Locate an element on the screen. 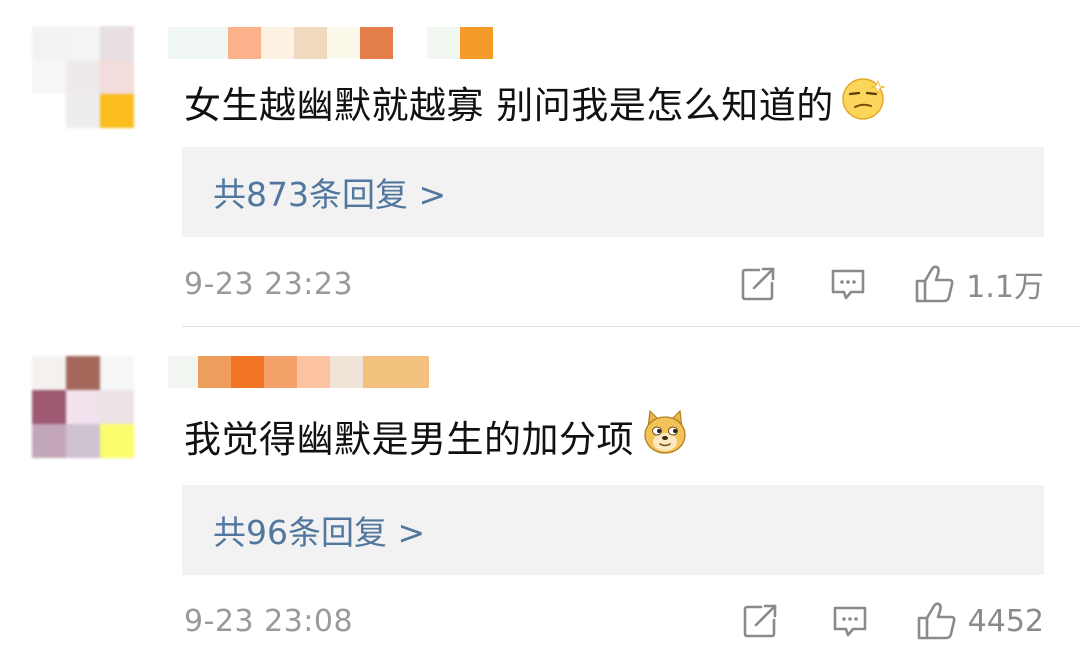  action-bar: 4452 is located at coordinates (892, 621).